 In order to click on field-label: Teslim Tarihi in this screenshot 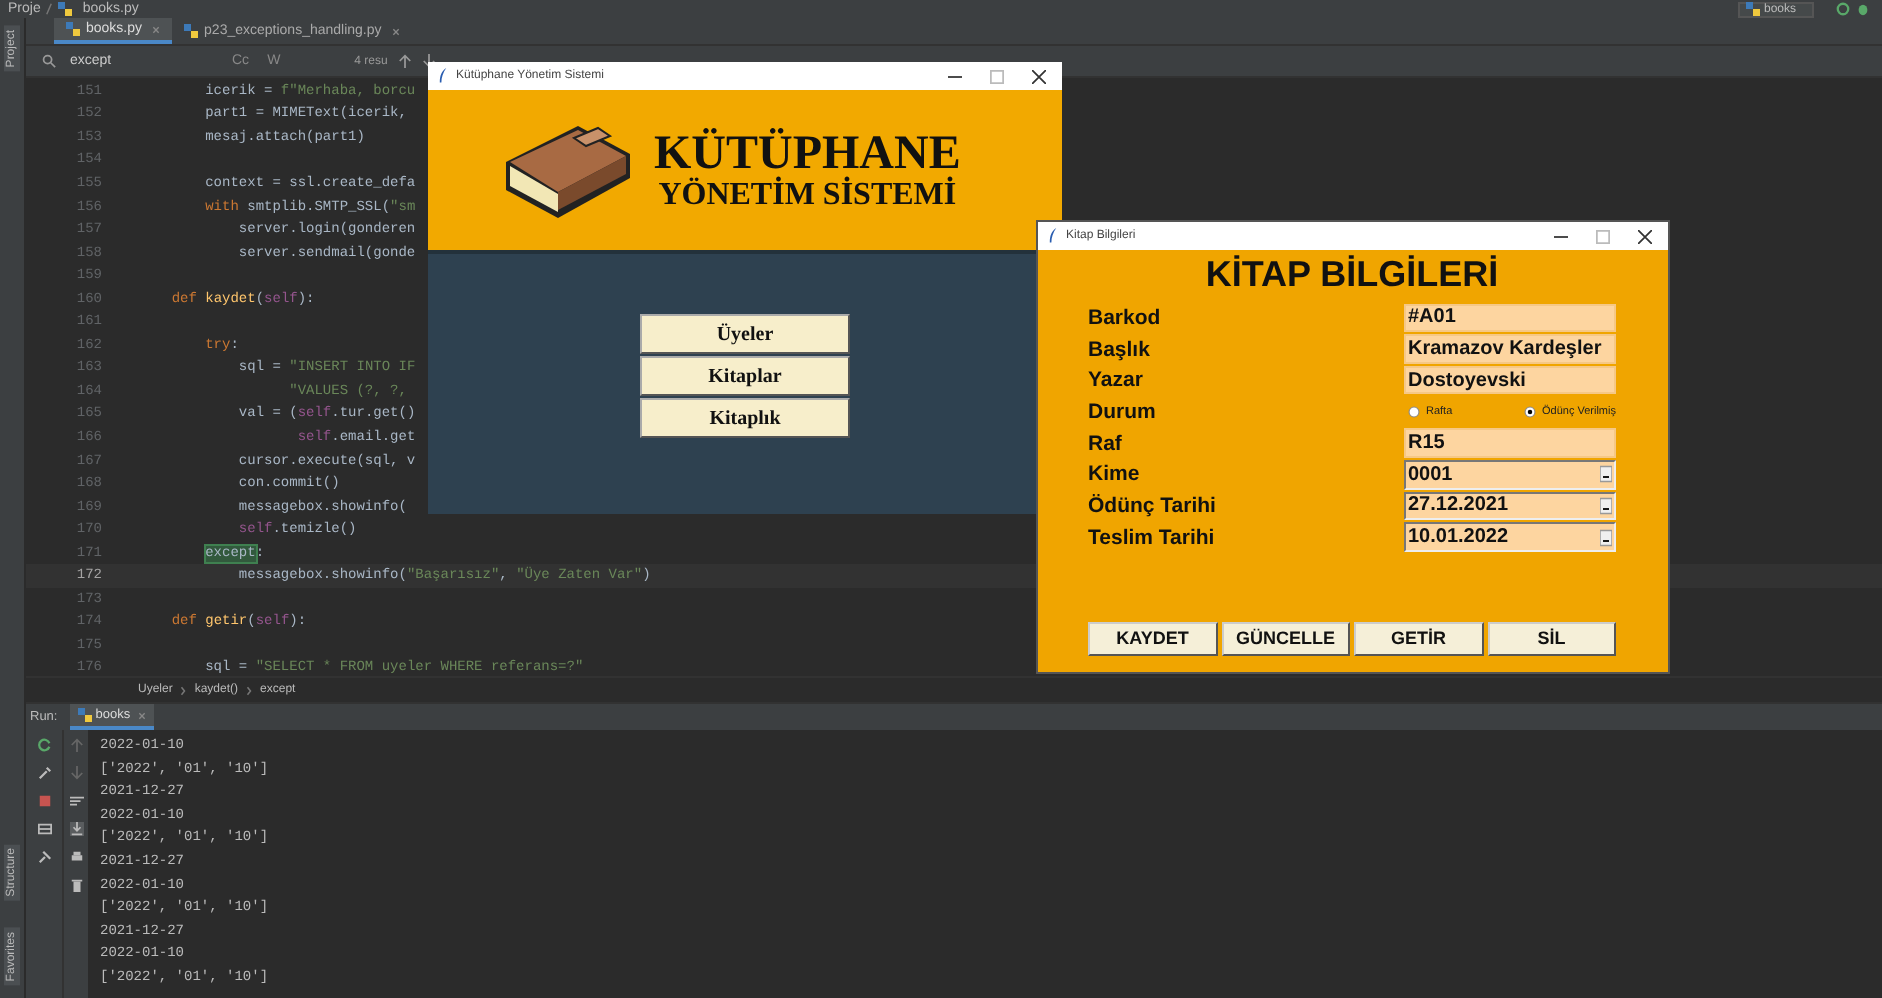, I will do `click(1152, 537)`.